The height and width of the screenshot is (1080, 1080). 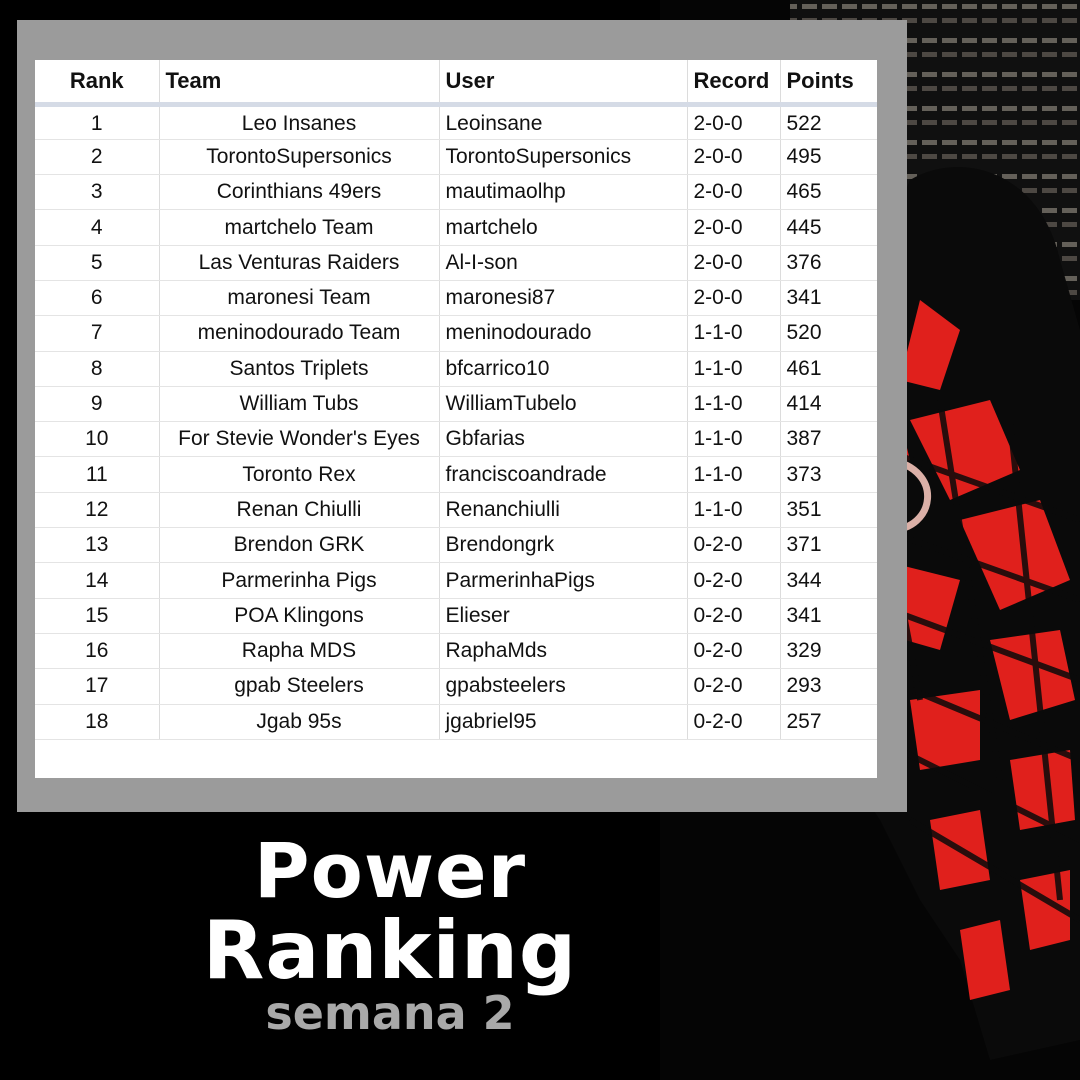 What do you see at coordinates (828, 651) in the screenshot?
I see `cell-points: 329` at bounding box center [828, 651].